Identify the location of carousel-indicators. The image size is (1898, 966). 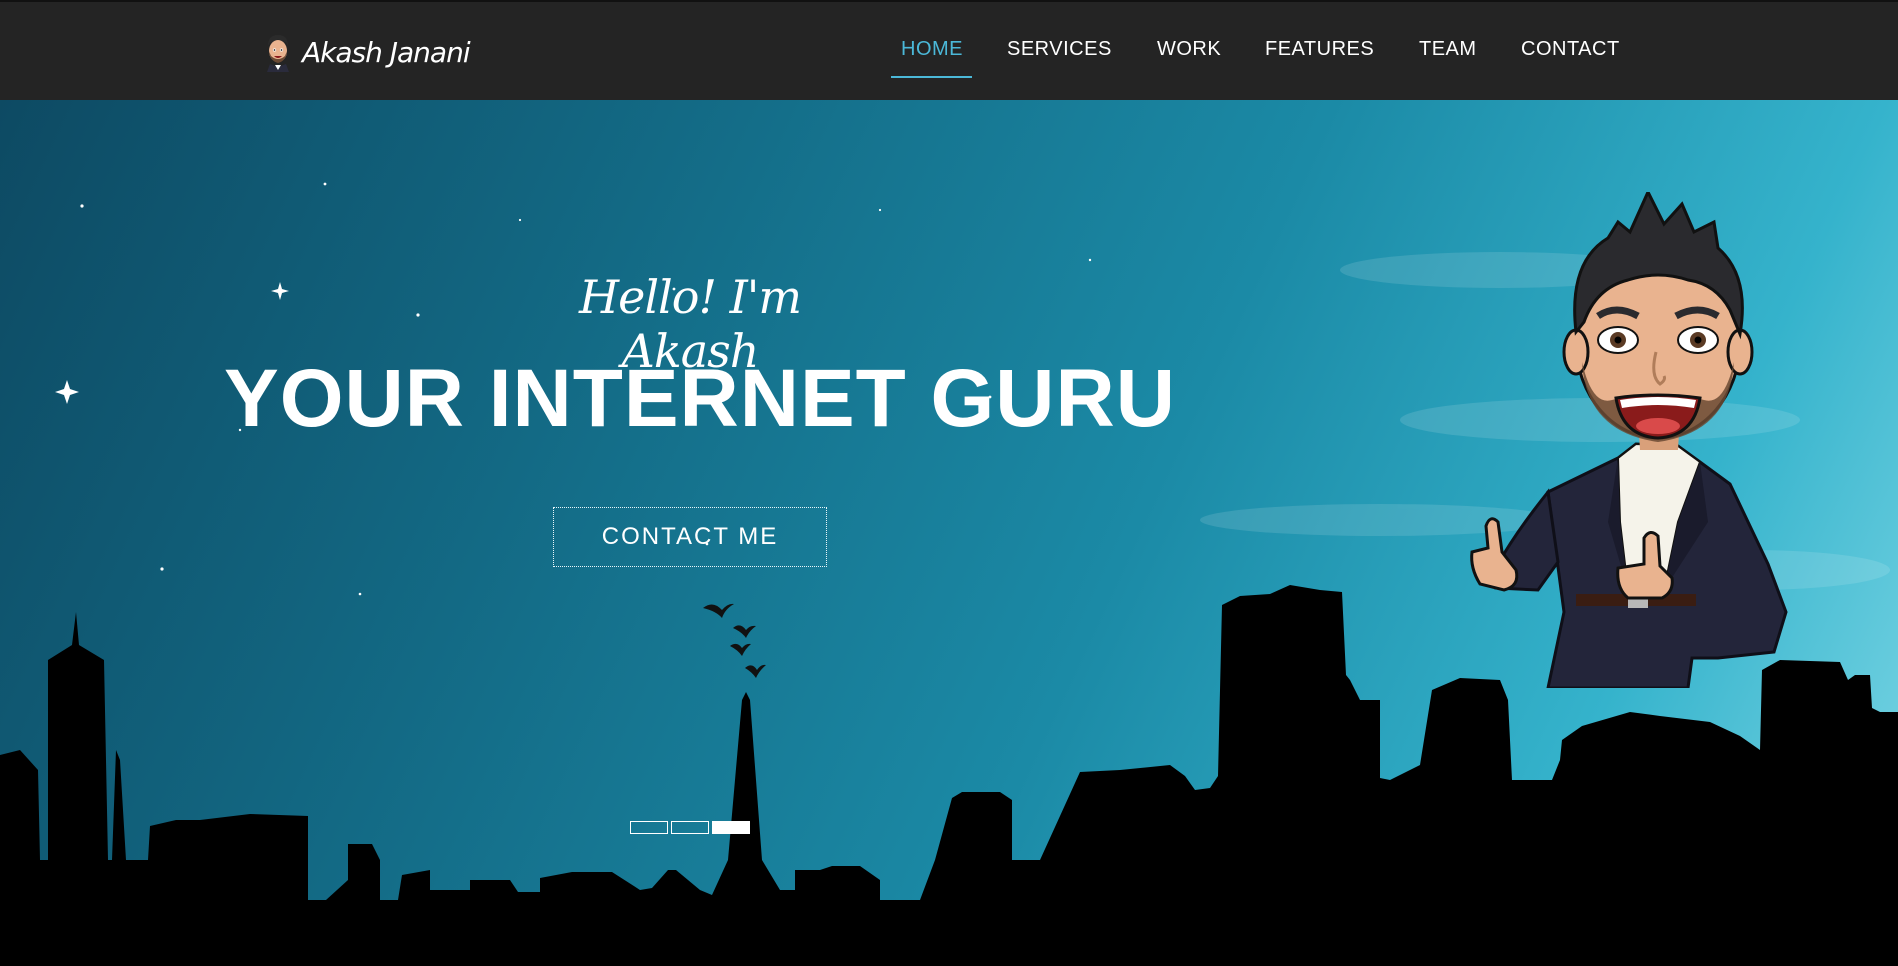
(690, 827).